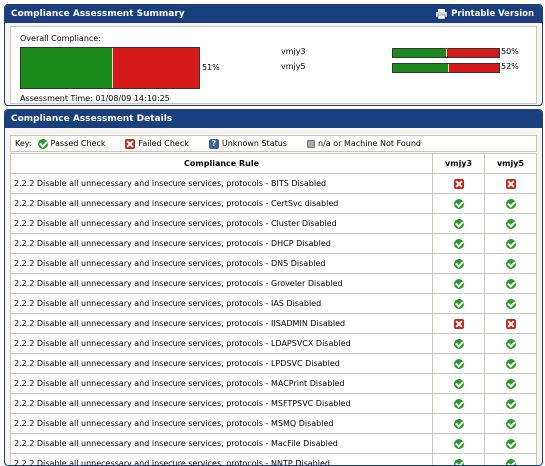 This screenshot has width=545, height=466. I want to click on key-label: Key:, so click(23, 143).